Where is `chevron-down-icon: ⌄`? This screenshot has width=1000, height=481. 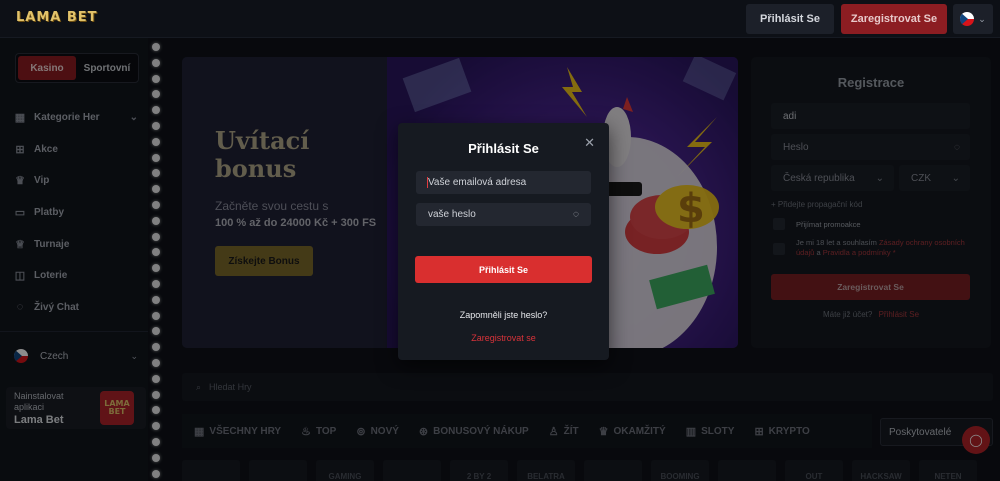 chevron-down-icon: ⌄ is located at coordinates (982, 18).